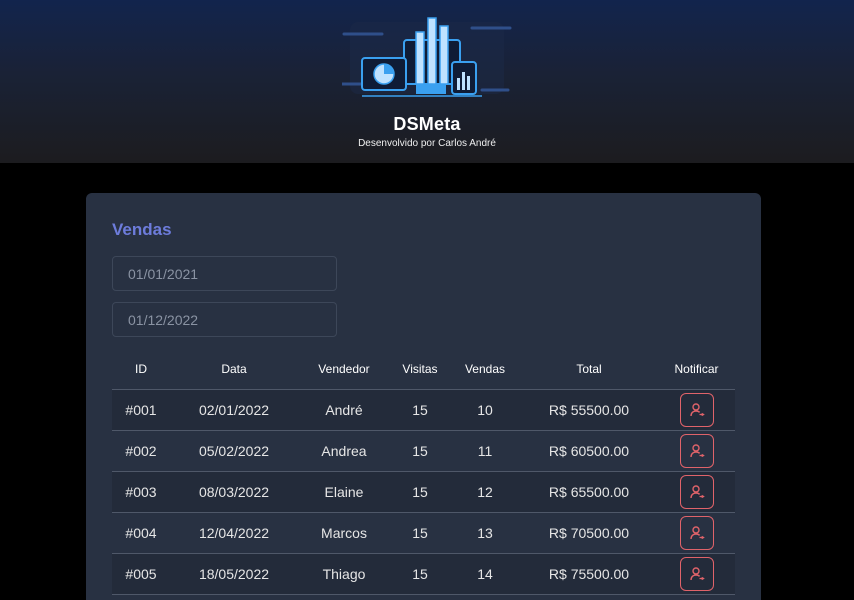 This screenshot has width=854, height=600. Describe the element at coordinates (234, 492) in the screenshot. I see `cell-date: 08/03/2022` at that location.